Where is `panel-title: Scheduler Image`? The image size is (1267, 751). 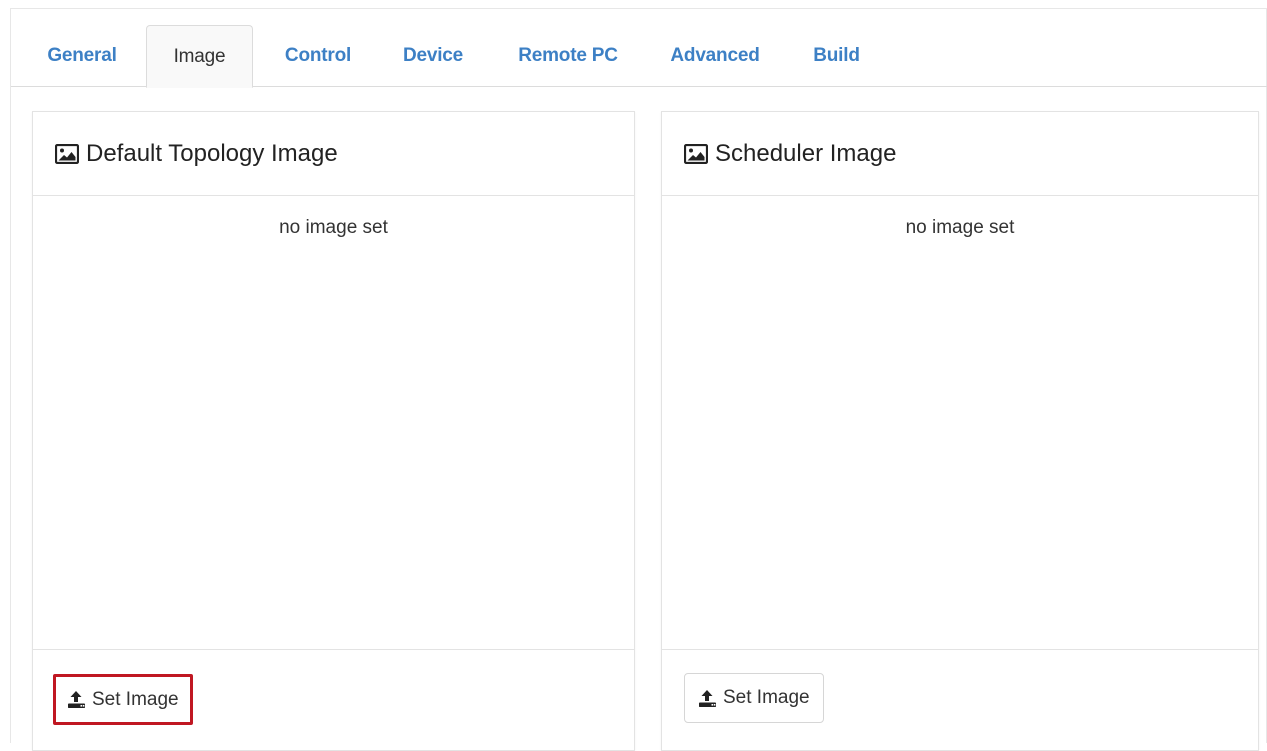
panel-title: Scheduler Image is located at coordinates (806, 153).